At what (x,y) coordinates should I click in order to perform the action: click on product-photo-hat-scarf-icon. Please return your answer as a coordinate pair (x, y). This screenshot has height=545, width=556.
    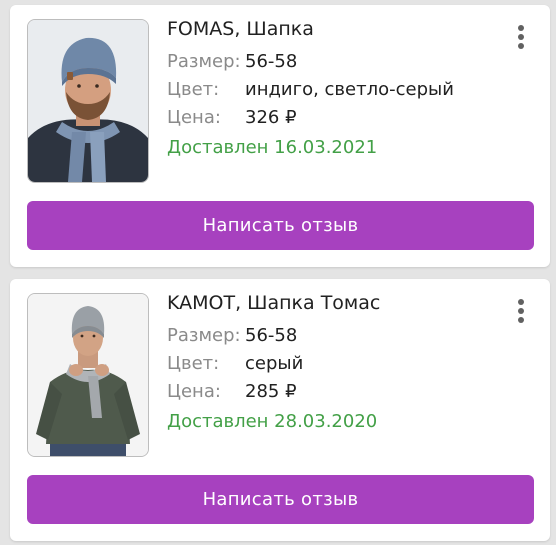
    Looking at the image, I should click on (88, 101).